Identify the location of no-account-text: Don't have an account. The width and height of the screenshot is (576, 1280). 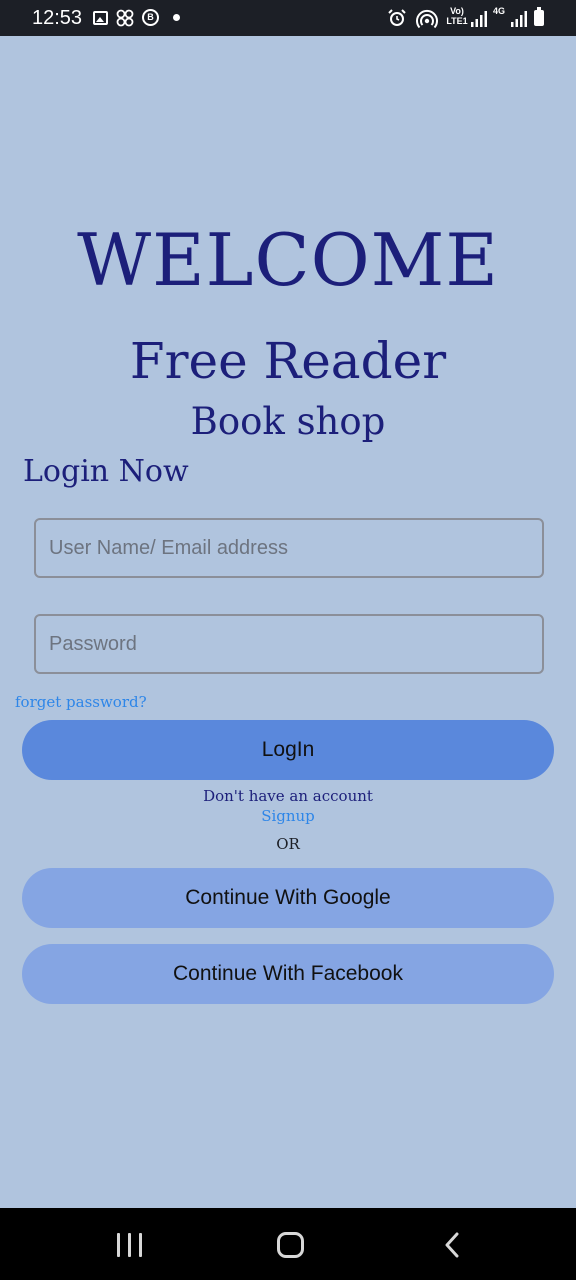
(288, 796).